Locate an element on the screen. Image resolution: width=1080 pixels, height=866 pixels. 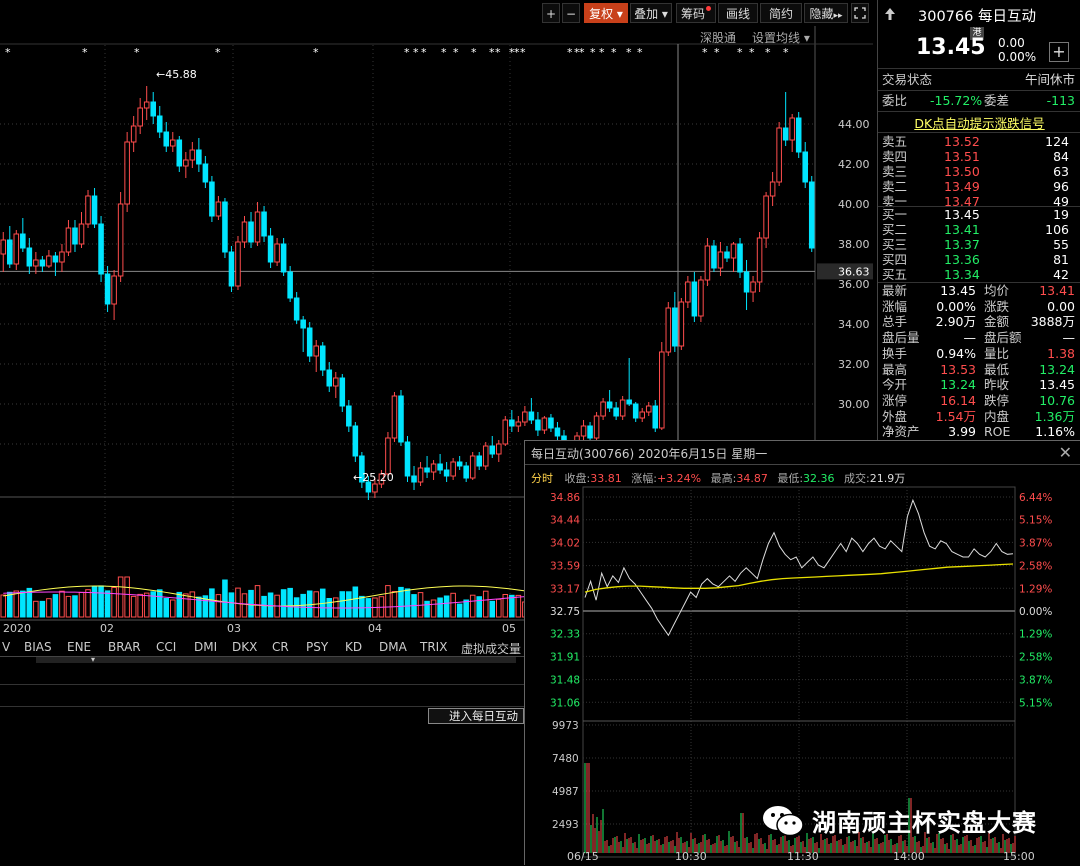
stat-label: 今开 is located at coordinates (895, 385).